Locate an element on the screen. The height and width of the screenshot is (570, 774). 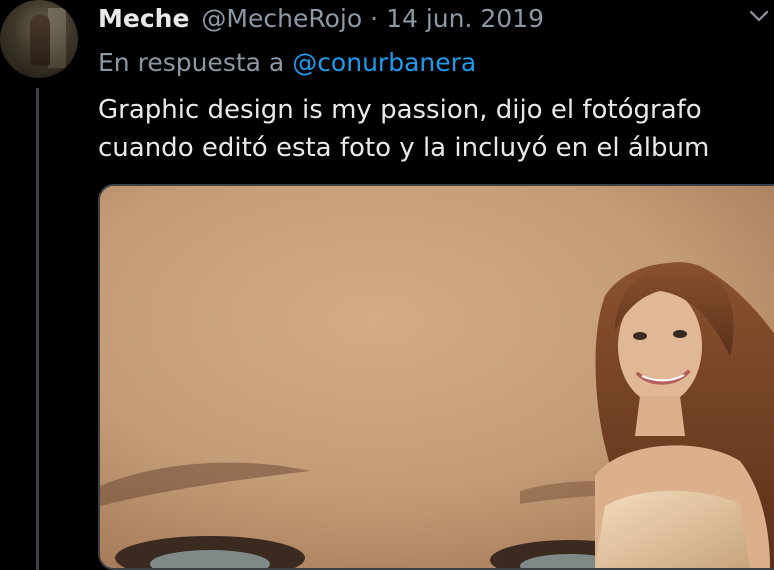
tweet-date: 14 jun. 2019 is located at coordinates (465, 18).